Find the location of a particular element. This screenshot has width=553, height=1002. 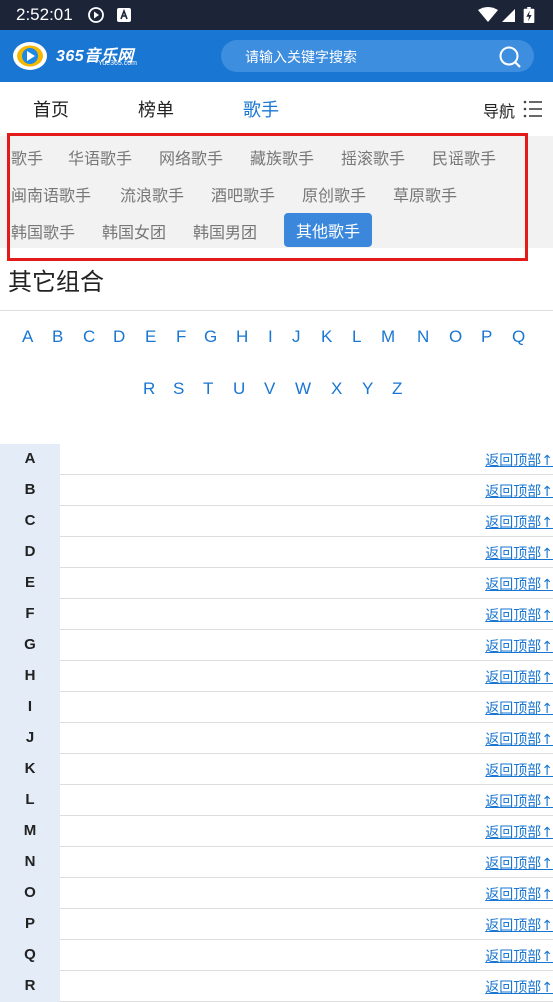

app-header: 365音乐网 Yue365.com 请输入关键字搜索 is located at coordinates (276, 56).